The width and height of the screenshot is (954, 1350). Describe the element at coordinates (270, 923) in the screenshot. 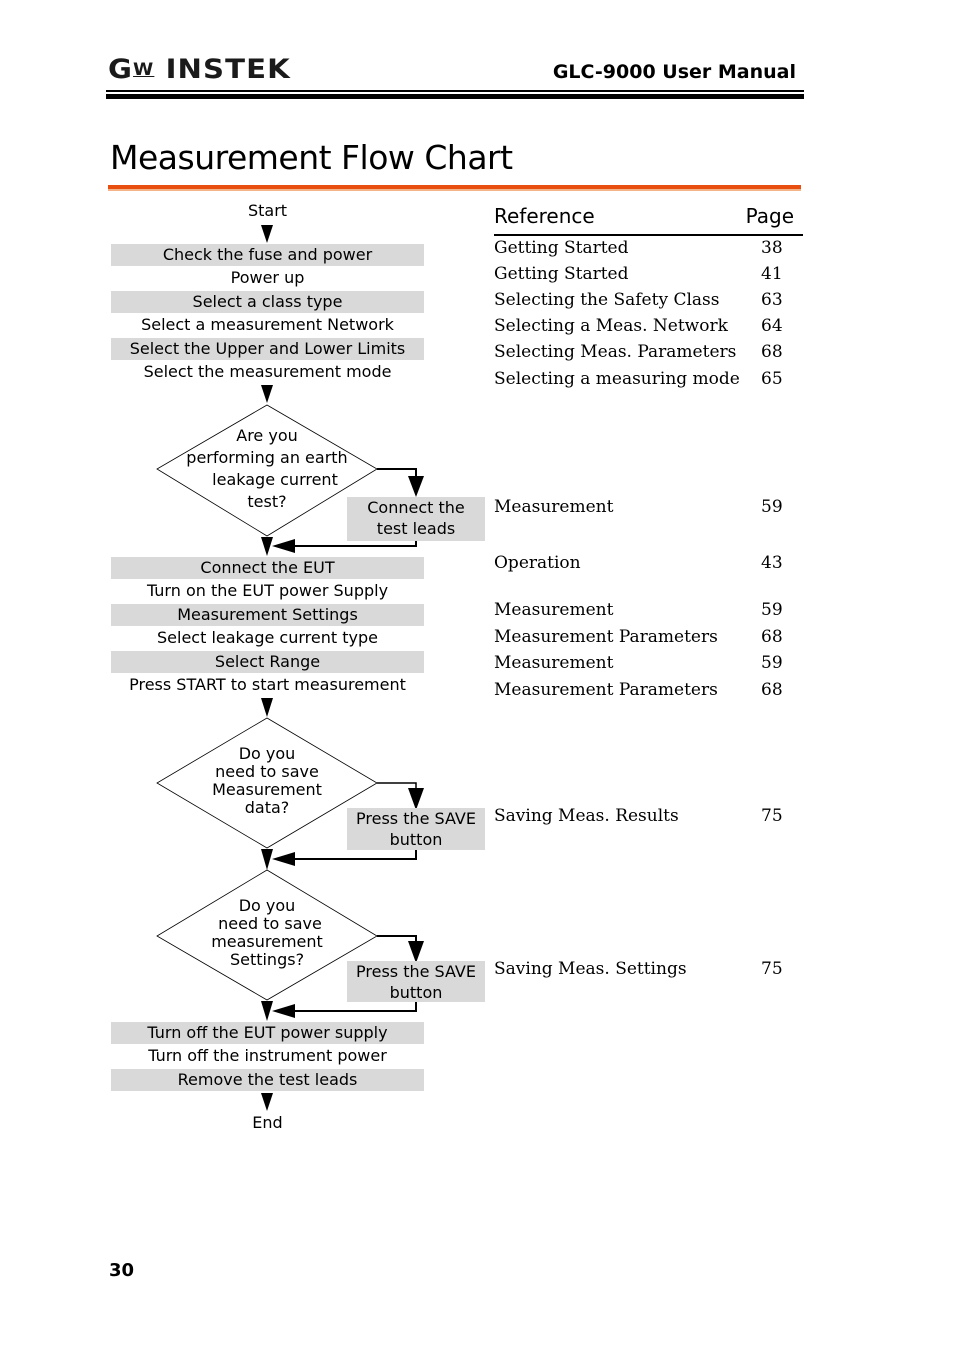

I see `decision3-line: need to save` at that location.